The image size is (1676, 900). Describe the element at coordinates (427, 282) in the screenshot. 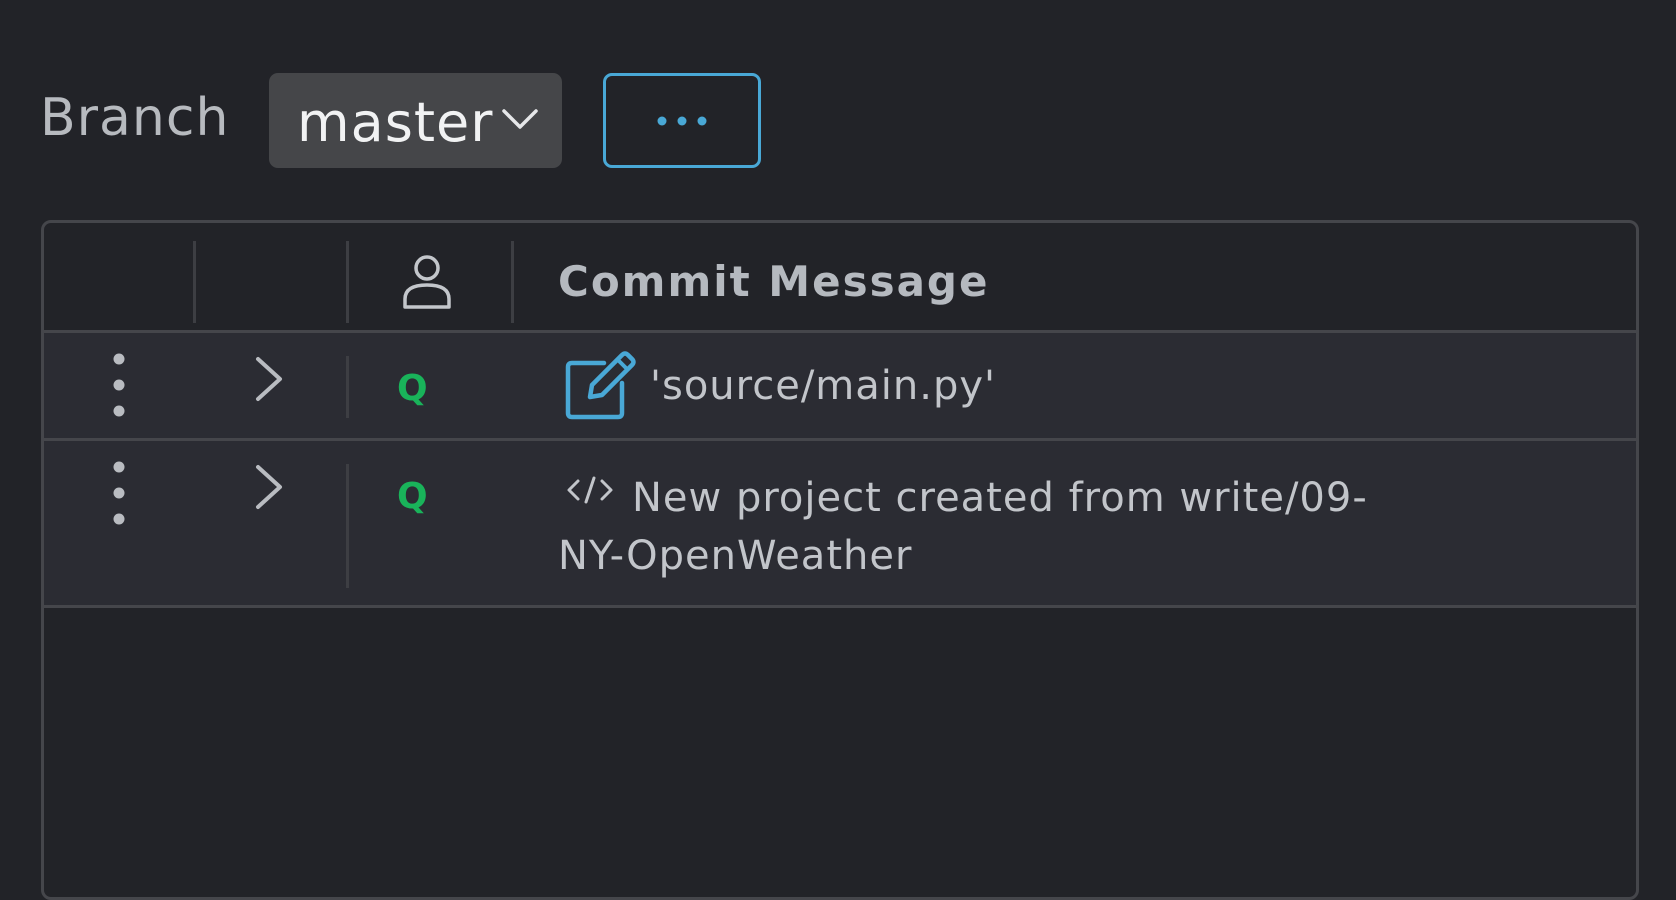

I see `person-icon` at that location.